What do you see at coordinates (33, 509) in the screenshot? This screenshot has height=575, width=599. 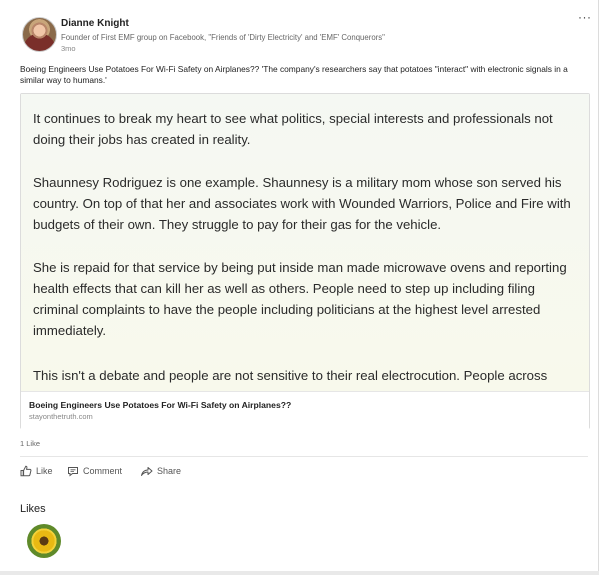 I see `likes-heading: Likes` at bounding box center [33, 509].